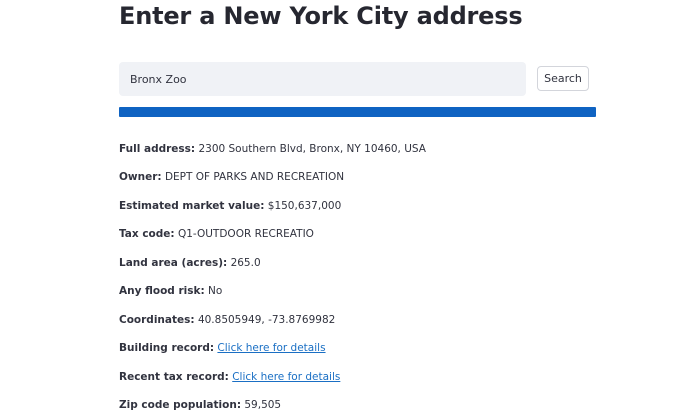 The height and width of the screenshot is (420, 700). I want to click on progress-bar-fill, so click(357, 112).